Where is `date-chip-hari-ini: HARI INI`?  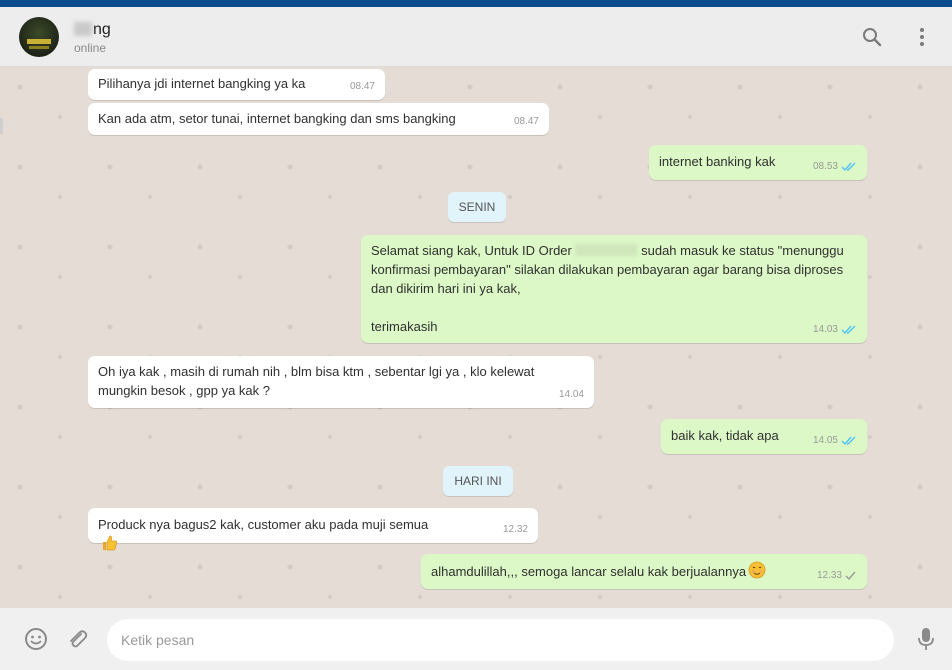
date-chip-hari-ini: HARI INI is located at coordinates (478, 481).